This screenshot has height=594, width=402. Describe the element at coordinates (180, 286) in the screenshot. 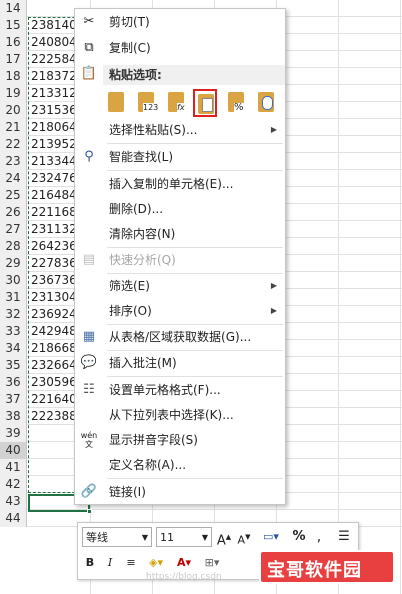

I see `menu-item-filter: 筛选(E) ▶` at that location.